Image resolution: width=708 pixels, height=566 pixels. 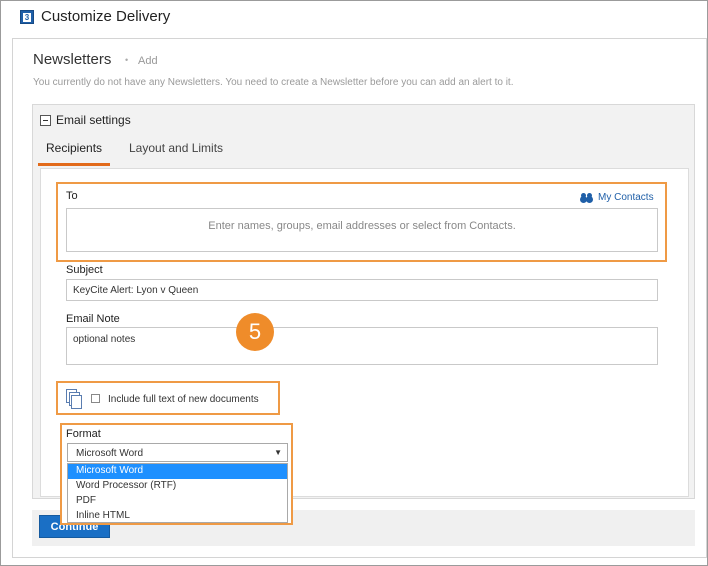 I want to click on subject-label: Subject, so click(x=84, y=270).